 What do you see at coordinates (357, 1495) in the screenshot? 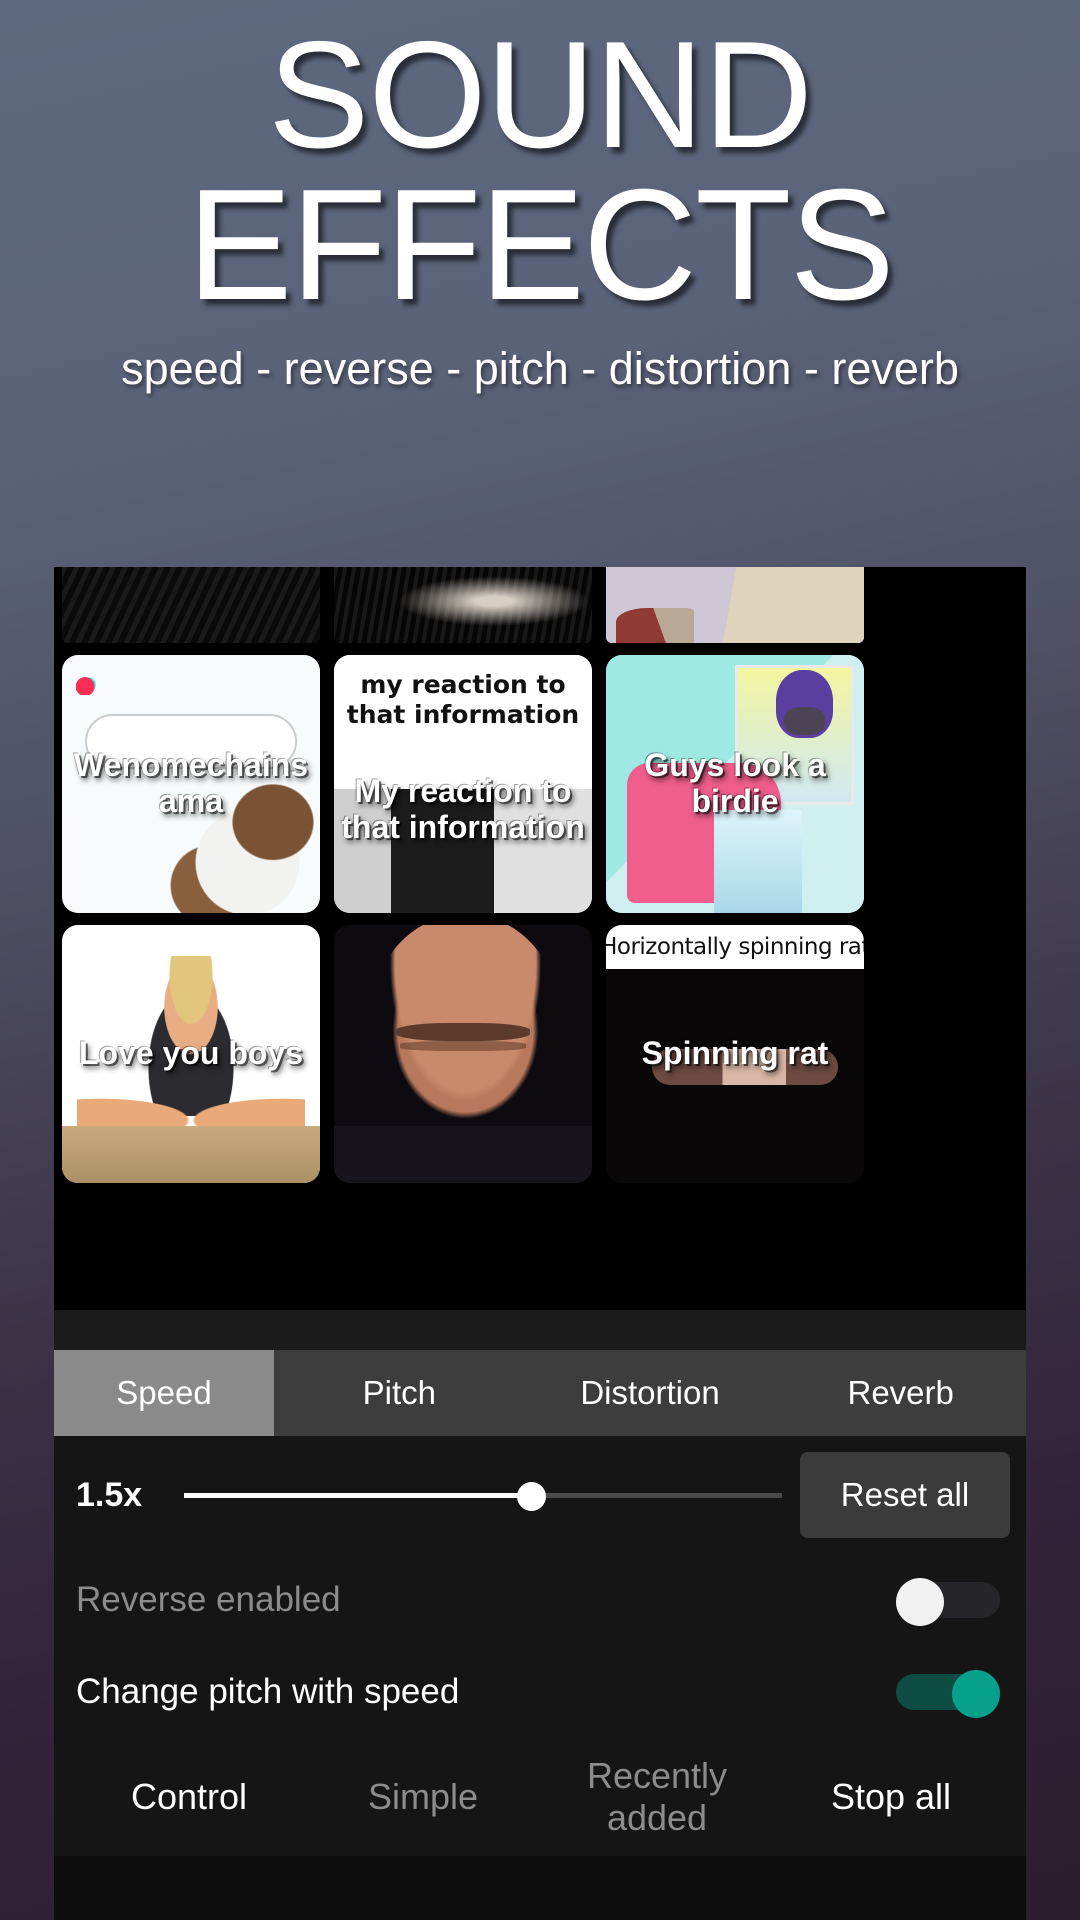
I see `slider-fill` at bounding box center [357, 1495].